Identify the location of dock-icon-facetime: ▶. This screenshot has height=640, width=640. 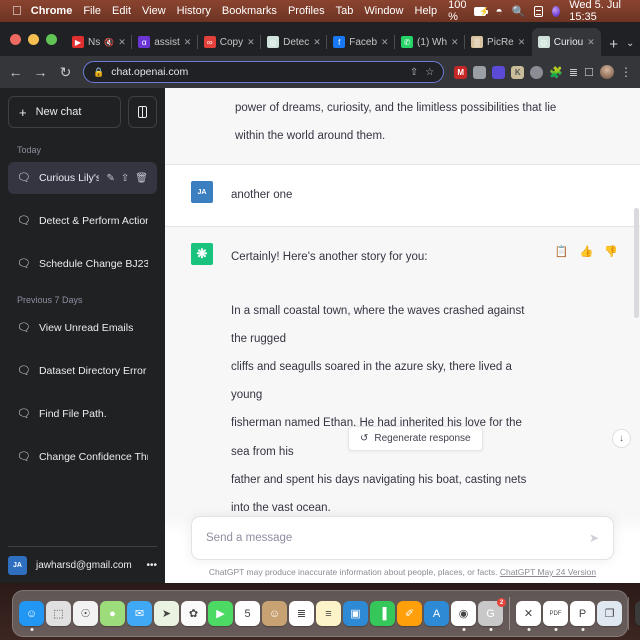
(220, 613).